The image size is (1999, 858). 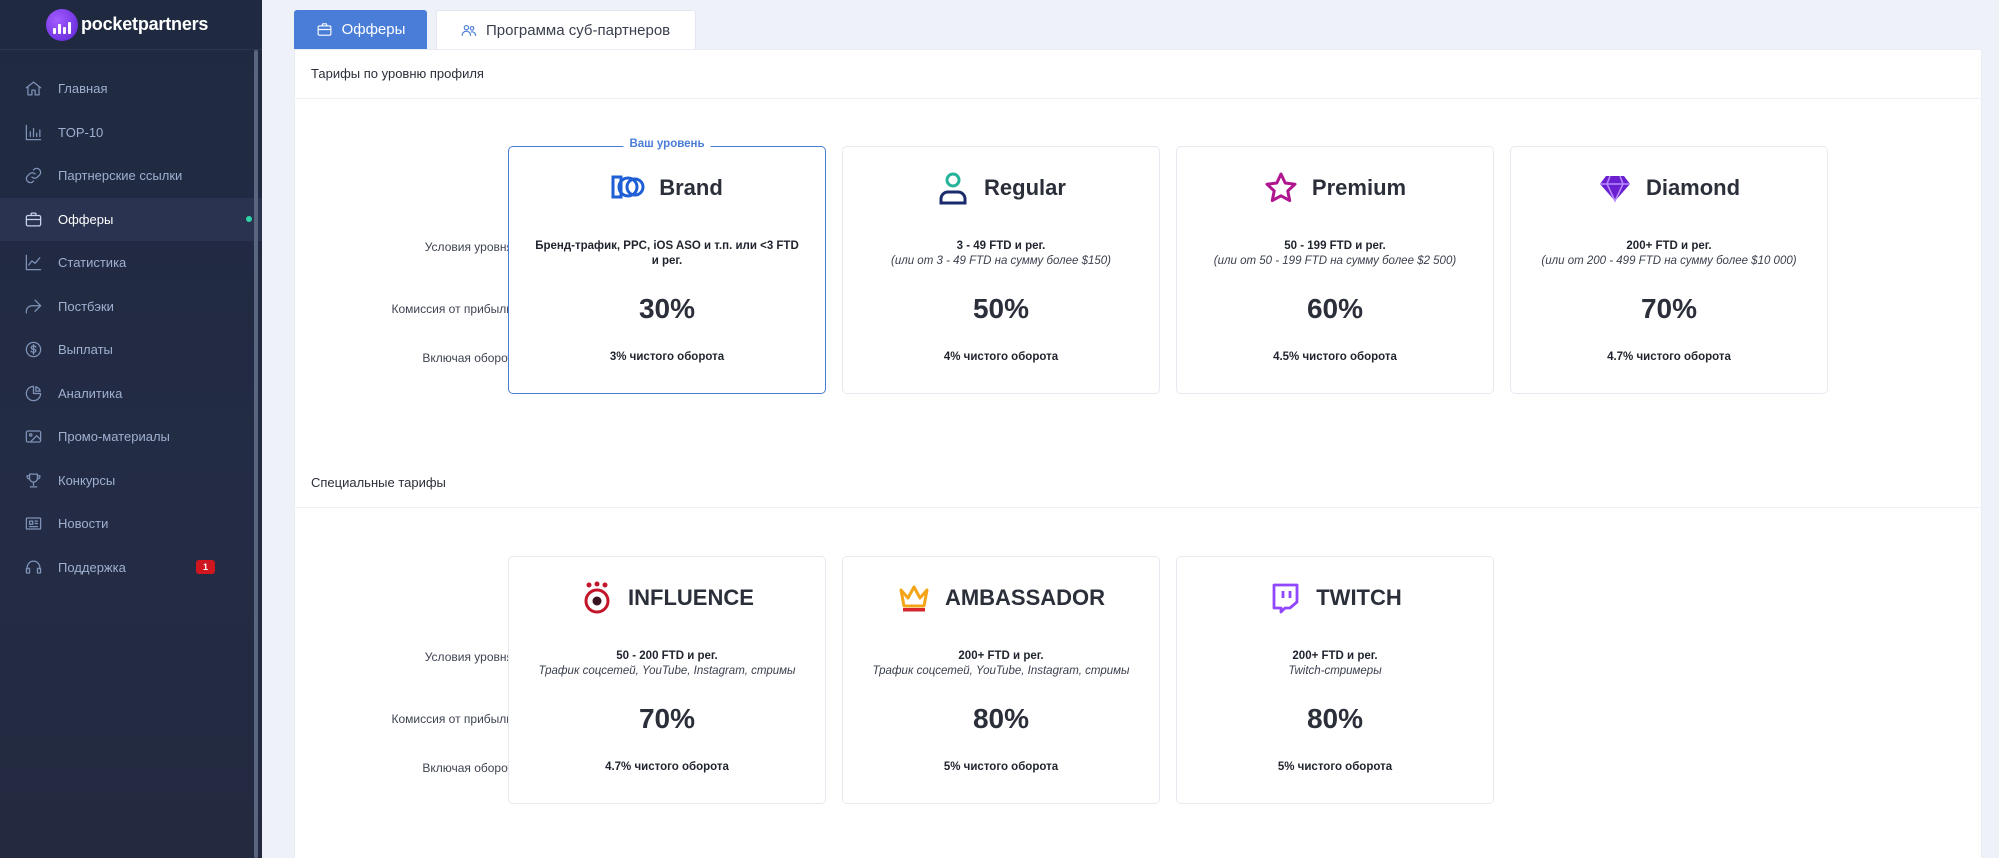 What do you see at coordinates (120, 176) in the screenshot?
I see `sidebar-item-label: Партнерские ссылки` at bounding box center [120, 176].